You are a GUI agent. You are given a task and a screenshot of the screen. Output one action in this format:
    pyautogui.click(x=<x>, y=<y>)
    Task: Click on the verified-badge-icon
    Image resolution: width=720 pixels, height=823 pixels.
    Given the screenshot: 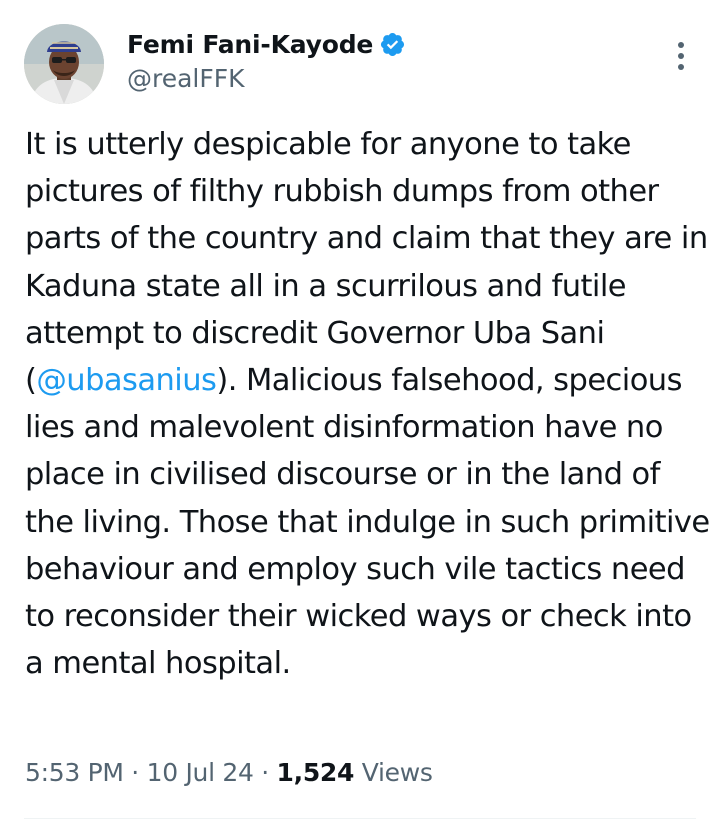 What is the action you would take?
    pyautogui.click(x=392, y=44)
    